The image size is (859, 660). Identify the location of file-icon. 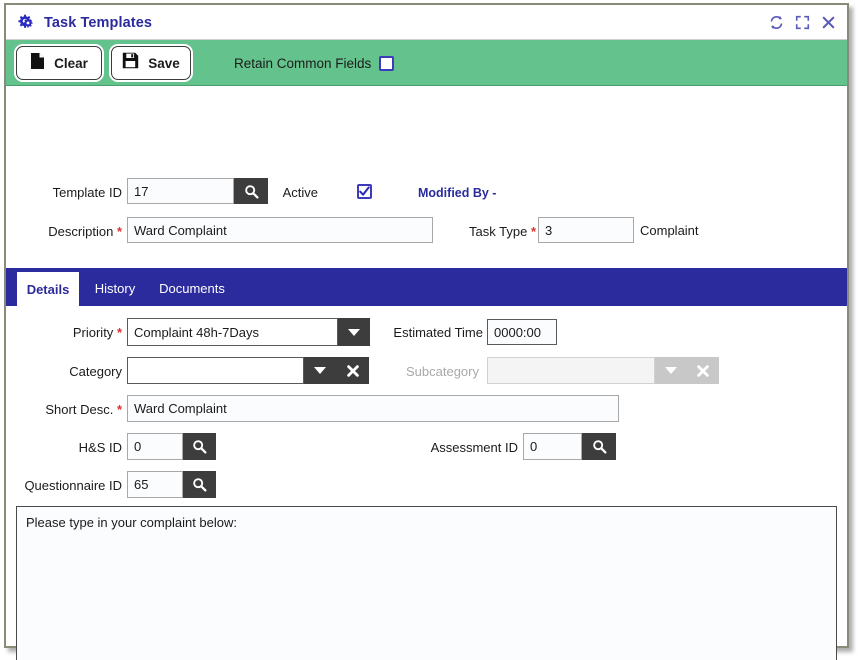
(37, 63).